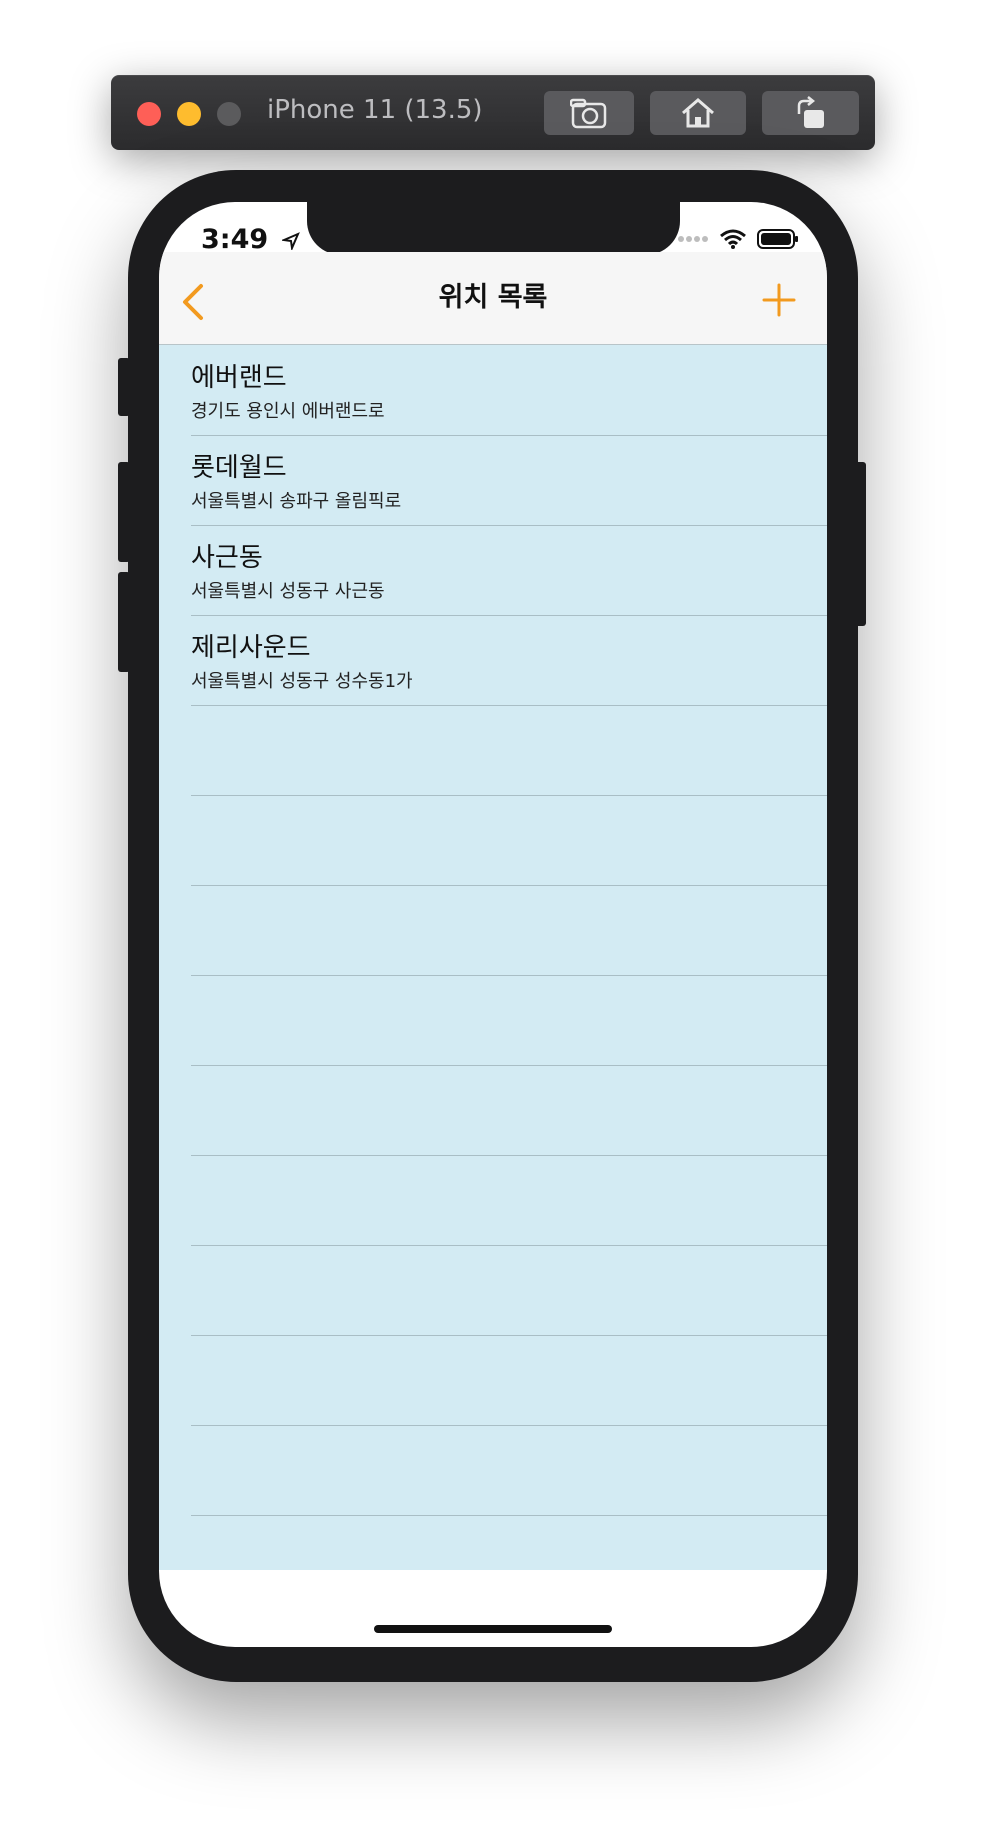 This screenshot has height=1828, width=986. What do you see at coordinates (777, 239) in the screenshot?
I see `battery-icon` at bounding box center [777, 239].